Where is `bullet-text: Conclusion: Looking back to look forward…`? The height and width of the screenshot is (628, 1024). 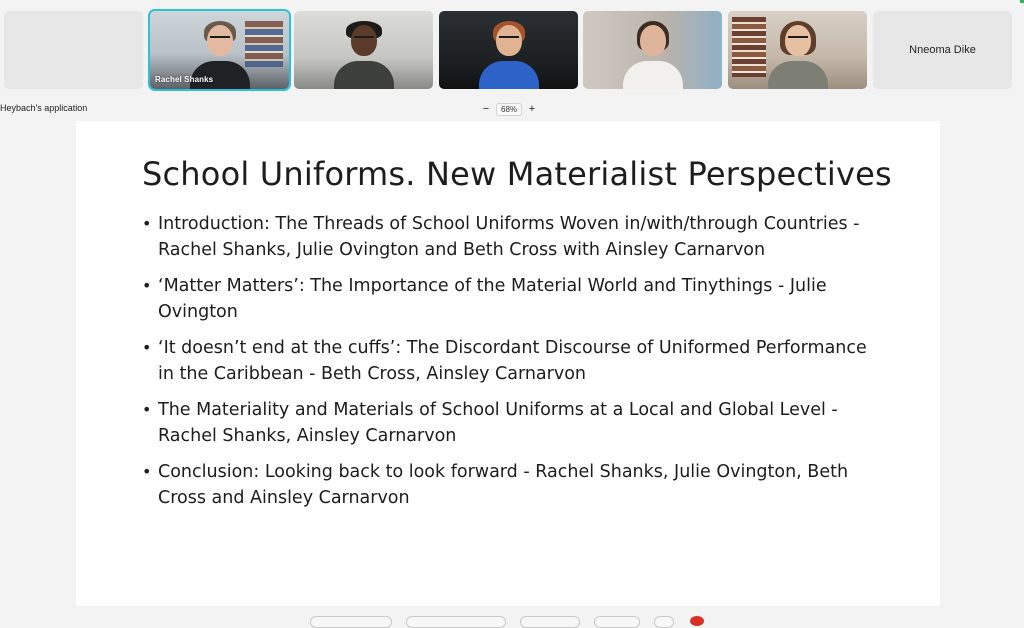
bullet-text: Conclusion: Looking back to look forward… is located at coordinates (503, 485).